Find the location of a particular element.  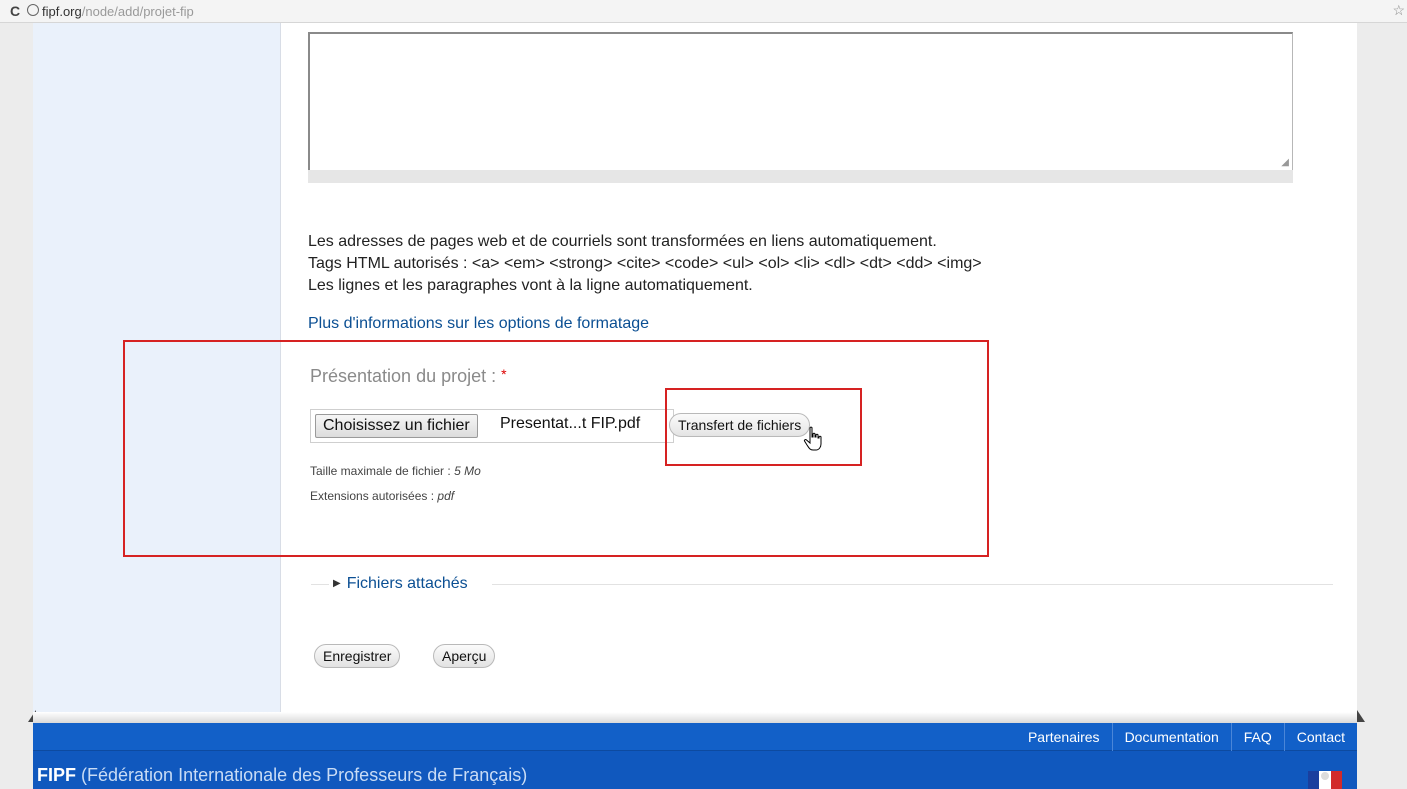

textarea-grippie is located at coordinates (800, 176).